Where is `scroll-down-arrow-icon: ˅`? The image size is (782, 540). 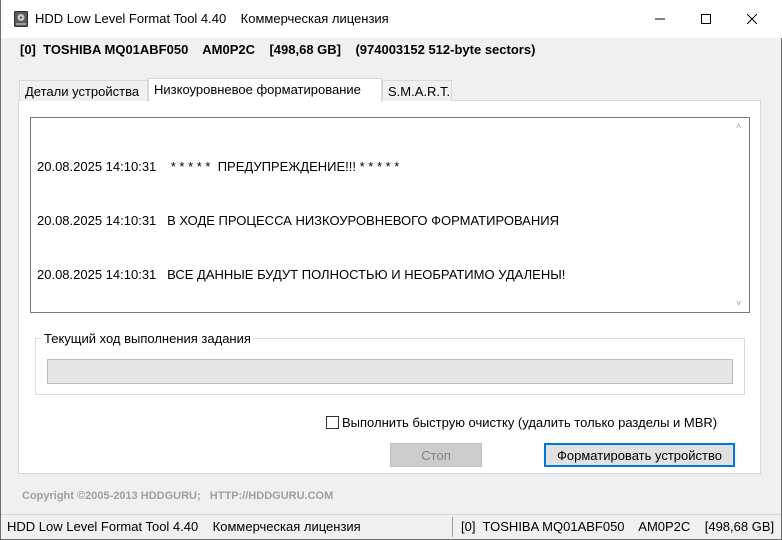 scroll-down-arrow-icon: ˅ is located at coordinates (738, 303).